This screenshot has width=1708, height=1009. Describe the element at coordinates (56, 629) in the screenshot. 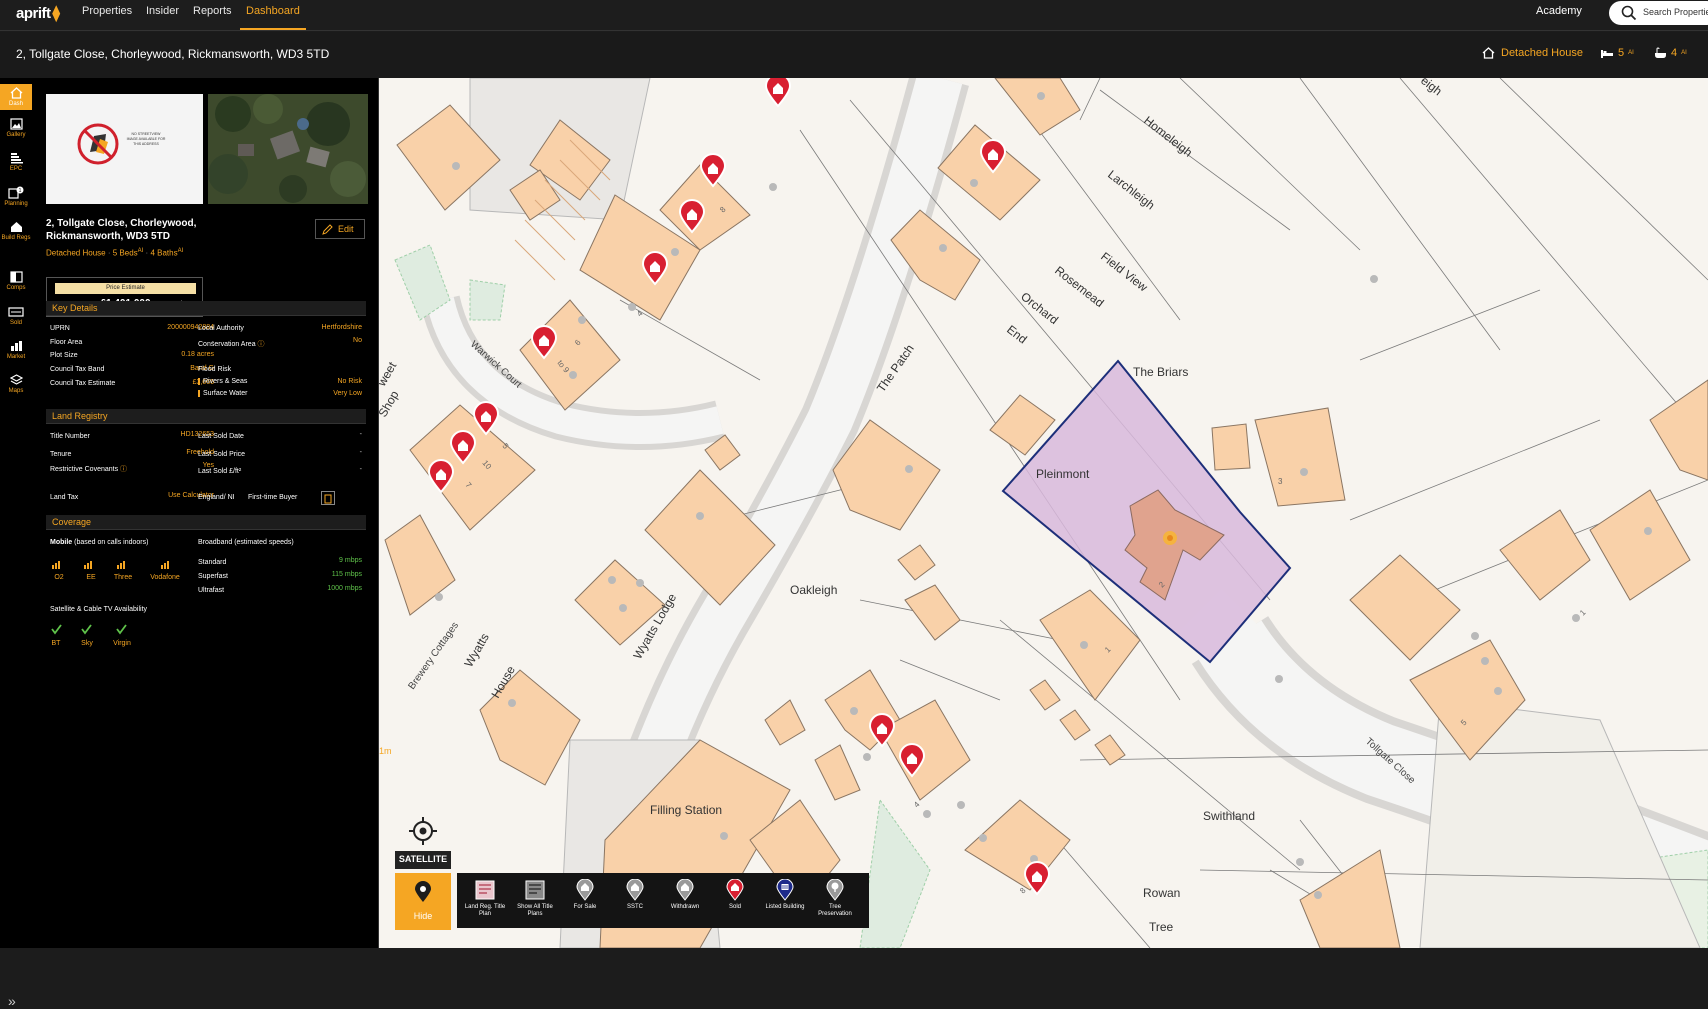

I see `check-icon-bt` at that location.